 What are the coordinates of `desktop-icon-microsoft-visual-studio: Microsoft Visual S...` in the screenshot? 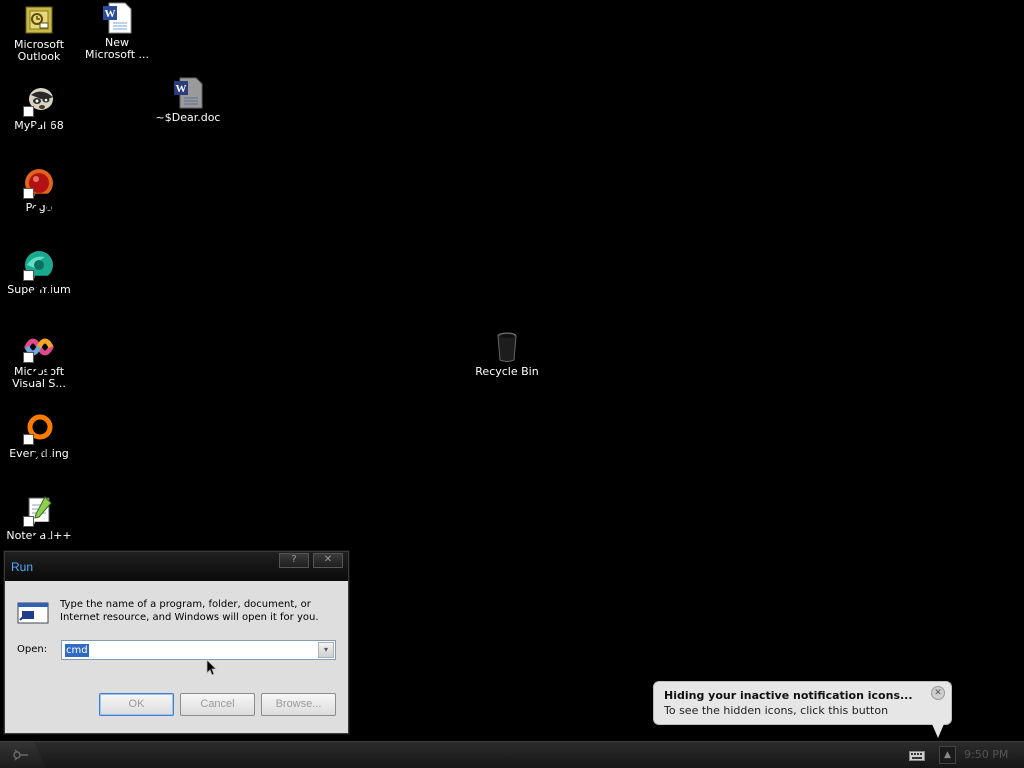 It's located at (39, 360).